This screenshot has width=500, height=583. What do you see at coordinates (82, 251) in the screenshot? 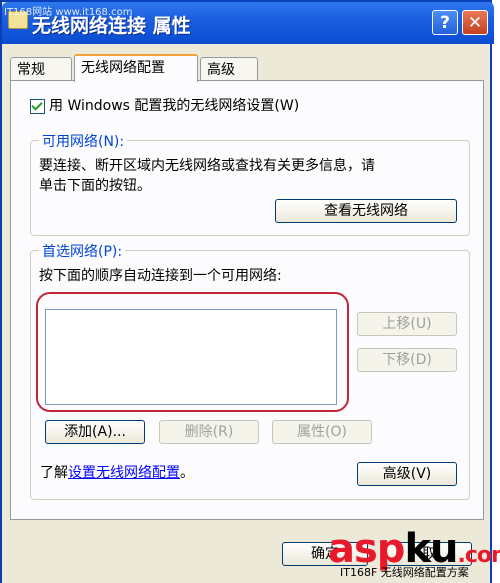
I see `preferred-networks-title: 首选网络(P):` at bounding box center [82, 251].